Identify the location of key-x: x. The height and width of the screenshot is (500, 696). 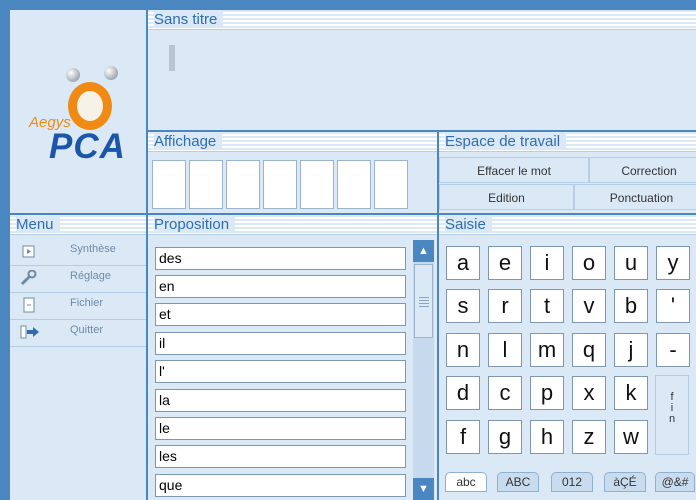
(589, 393).